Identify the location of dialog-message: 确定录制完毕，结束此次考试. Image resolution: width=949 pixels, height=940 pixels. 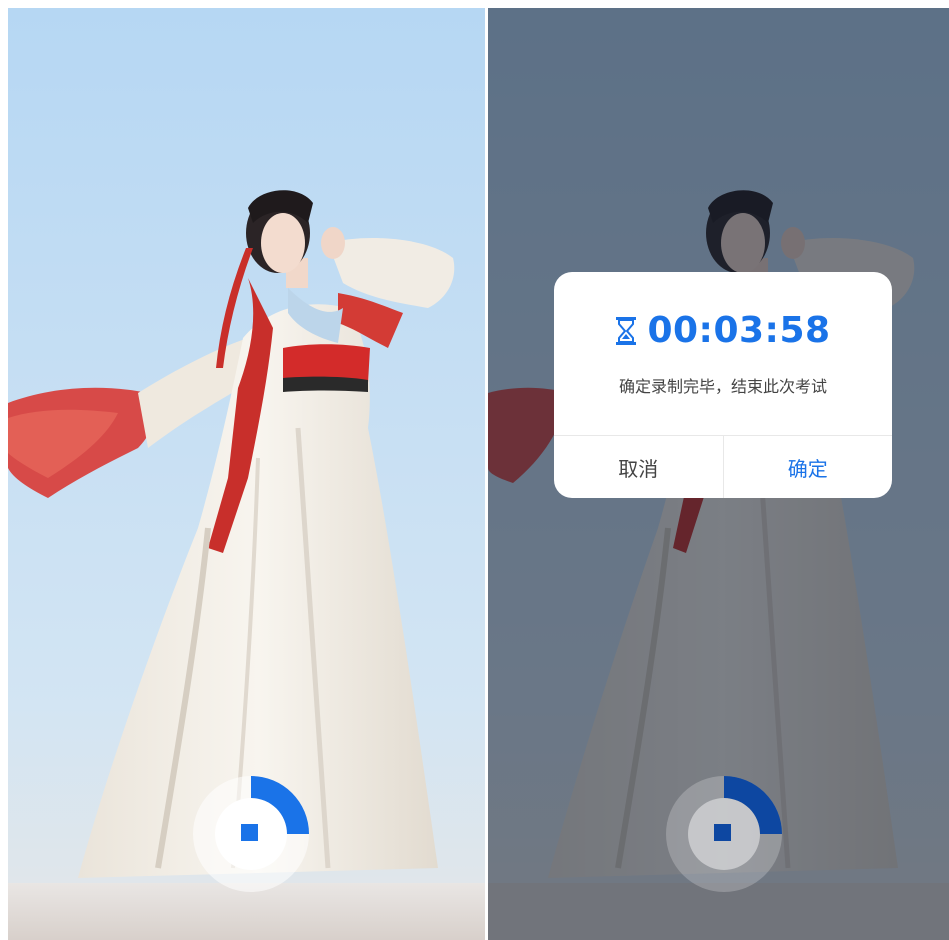
(722, 386).